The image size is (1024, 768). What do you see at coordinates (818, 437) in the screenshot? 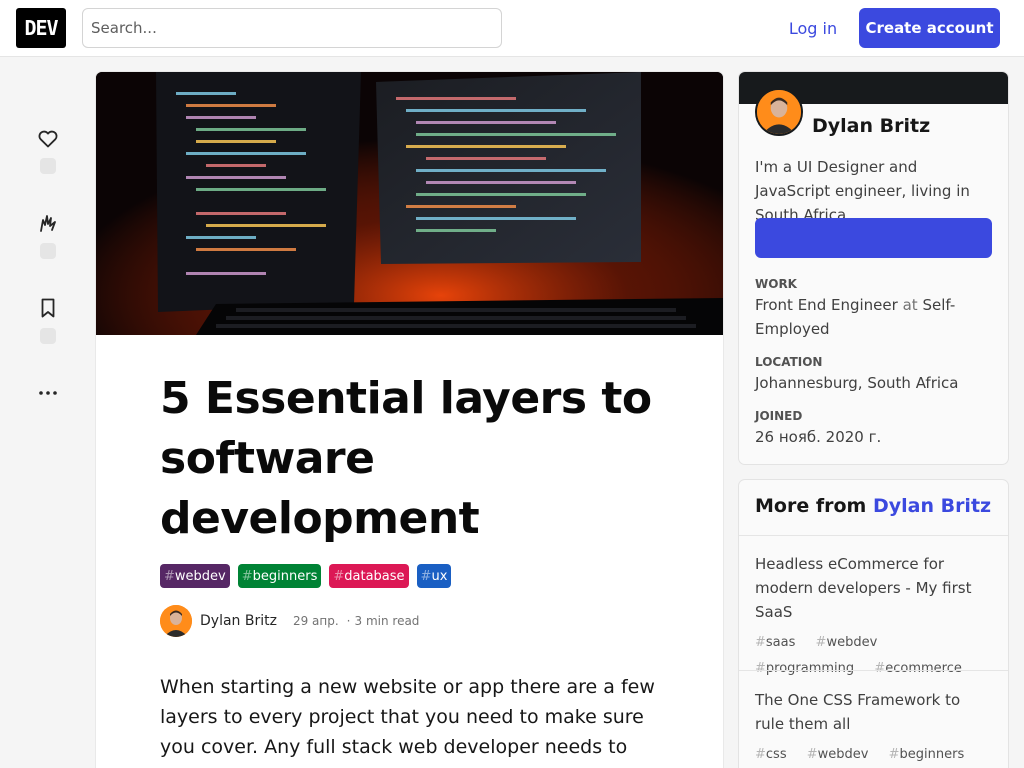
I see `joined-value: 26 нояб. 2020 г.` at bounding box center [818, 437].